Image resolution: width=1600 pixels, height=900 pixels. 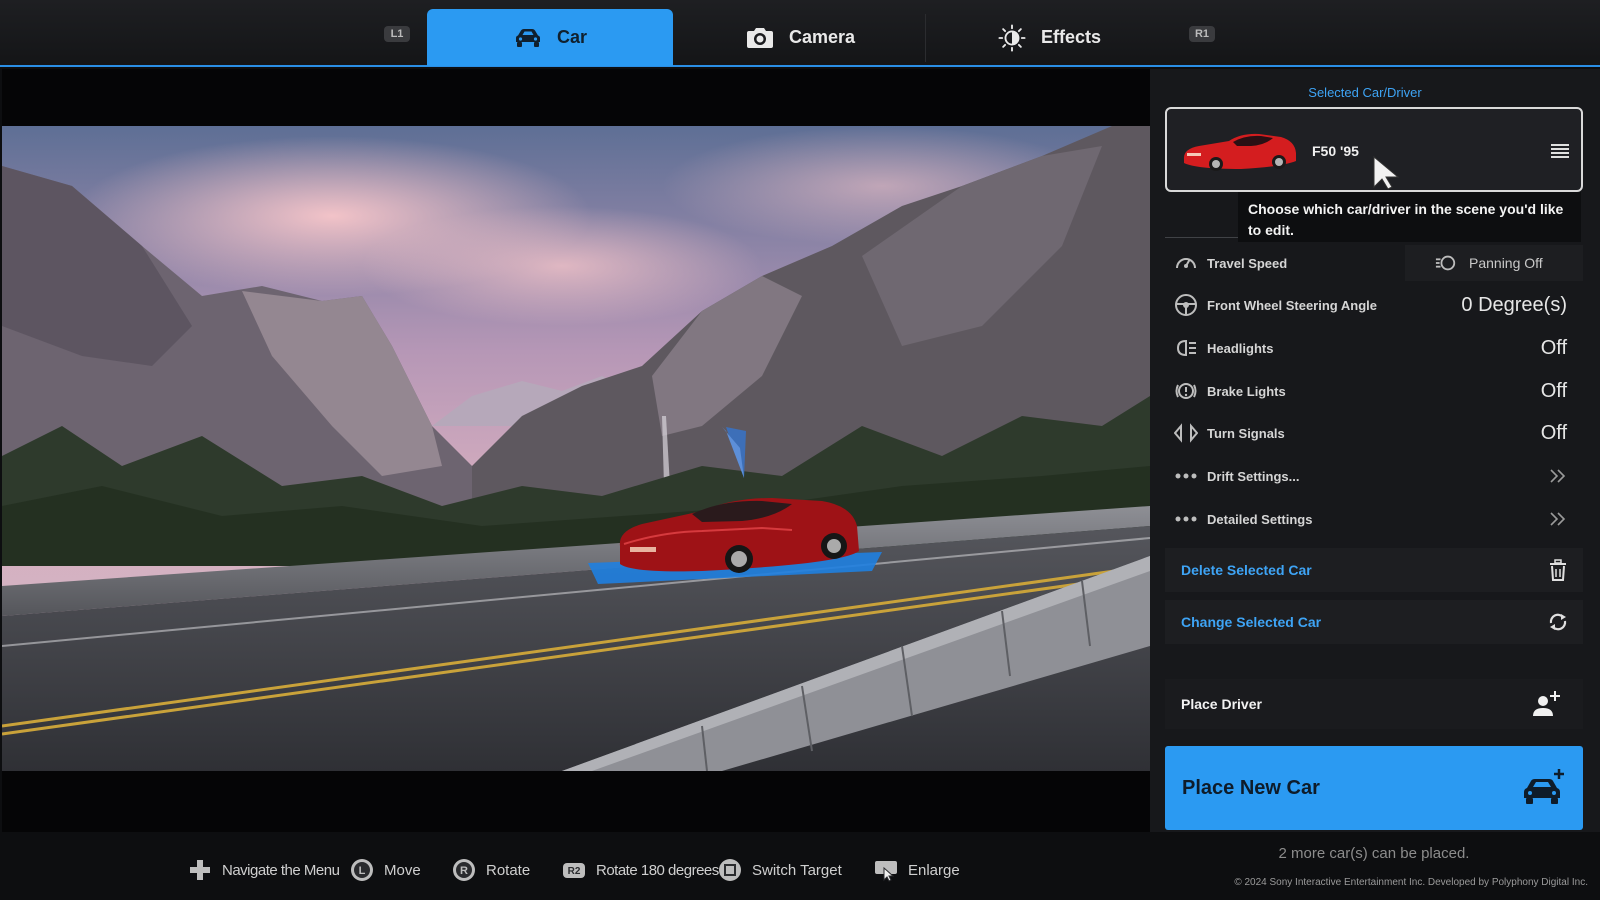 I want to click on r1-label: R1, so click(x=1202, y=34).